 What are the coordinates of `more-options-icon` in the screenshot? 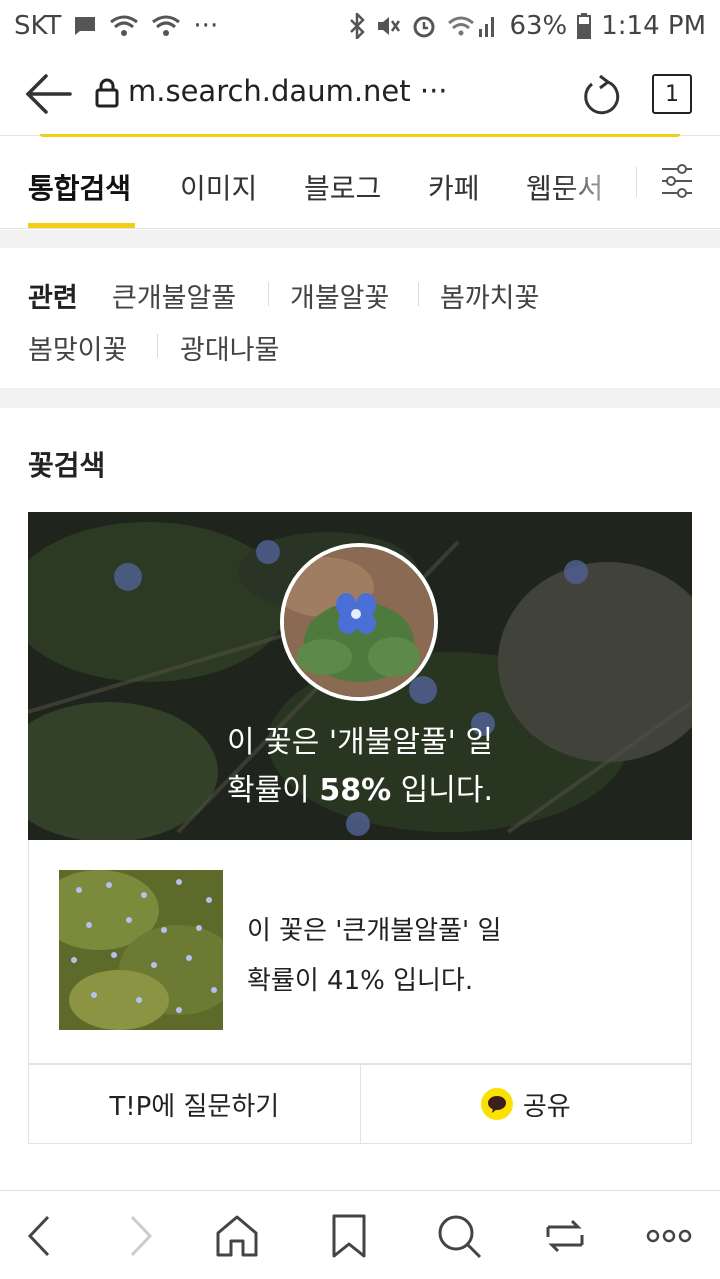 It's located at (669, 1236).